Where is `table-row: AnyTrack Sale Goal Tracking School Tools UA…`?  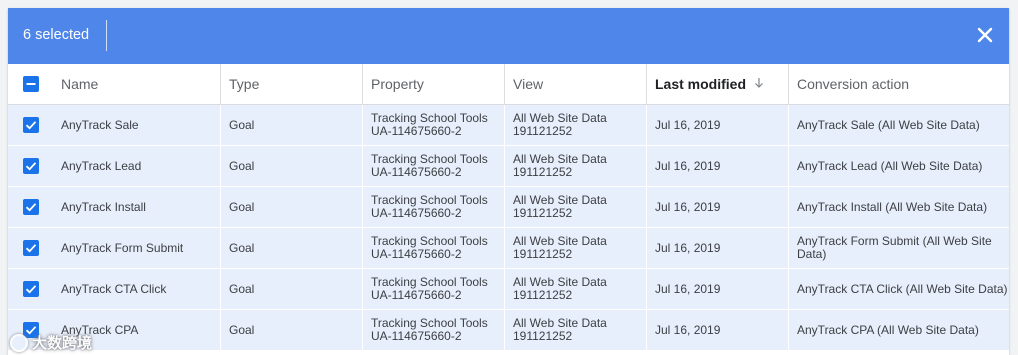
table-row: AnyTrack Sale Goal Tracking School Tools UA… is located at coordinates (508, 125).